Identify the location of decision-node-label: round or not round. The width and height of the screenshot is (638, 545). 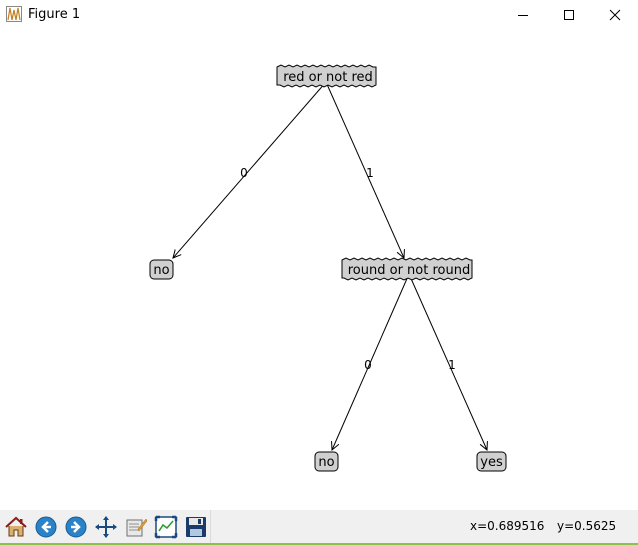
(409, 270).